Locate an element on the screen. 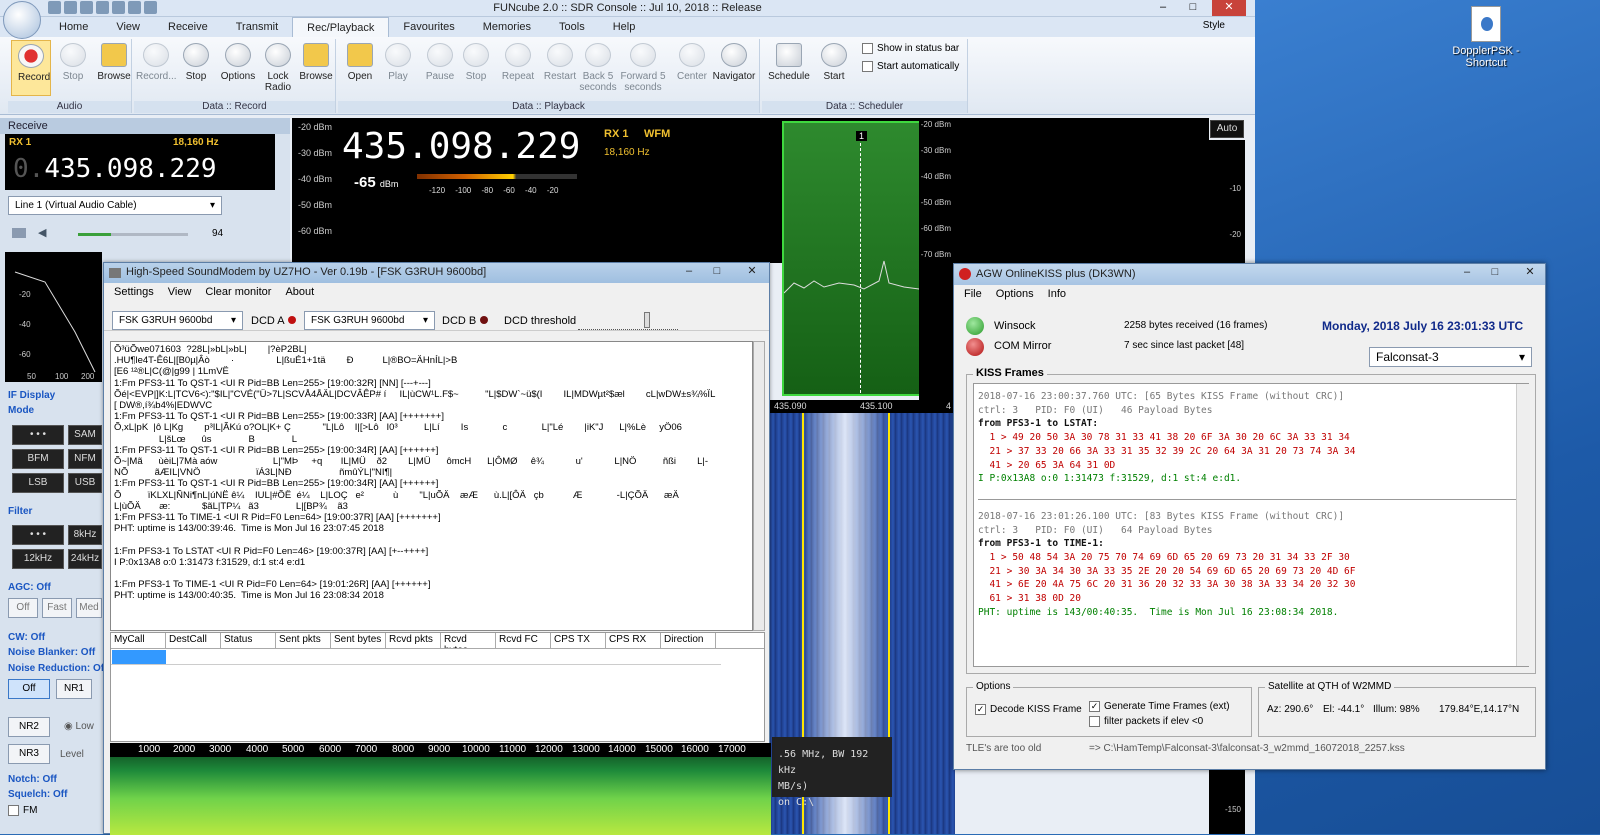 The height and width of the screenshot is (835, 1600). log-scrollbar is located at coordinates (759, 486).